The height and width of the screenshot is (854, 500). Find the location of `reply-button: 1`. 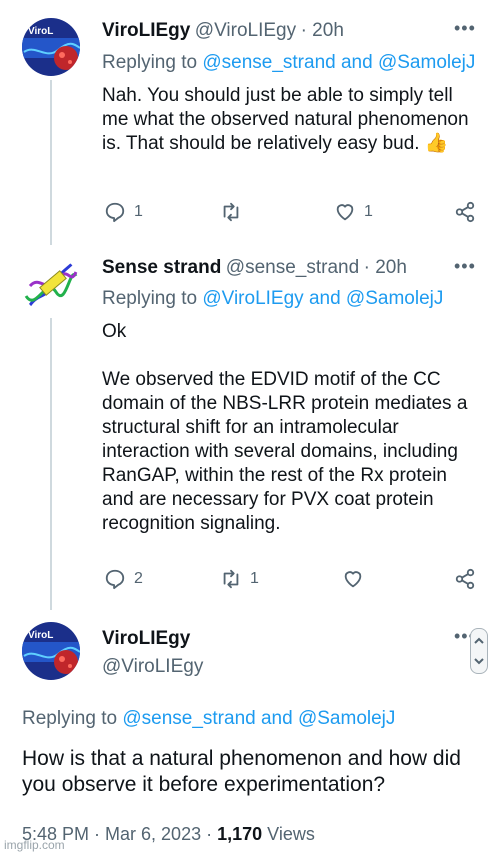

reply-button: 1 is located at coordinates (123, 212).